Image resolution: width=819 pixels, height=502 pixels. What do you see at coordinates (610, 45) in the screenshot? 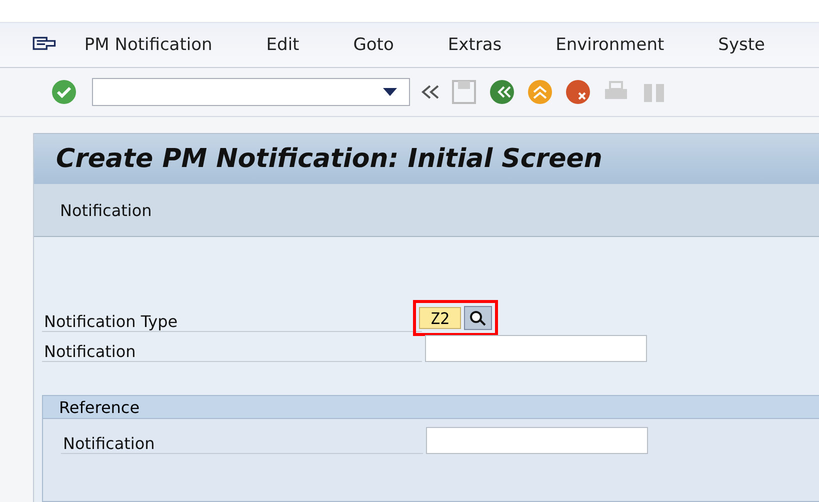
I see `menu-item: Environment` at bounding box center [610, 45].